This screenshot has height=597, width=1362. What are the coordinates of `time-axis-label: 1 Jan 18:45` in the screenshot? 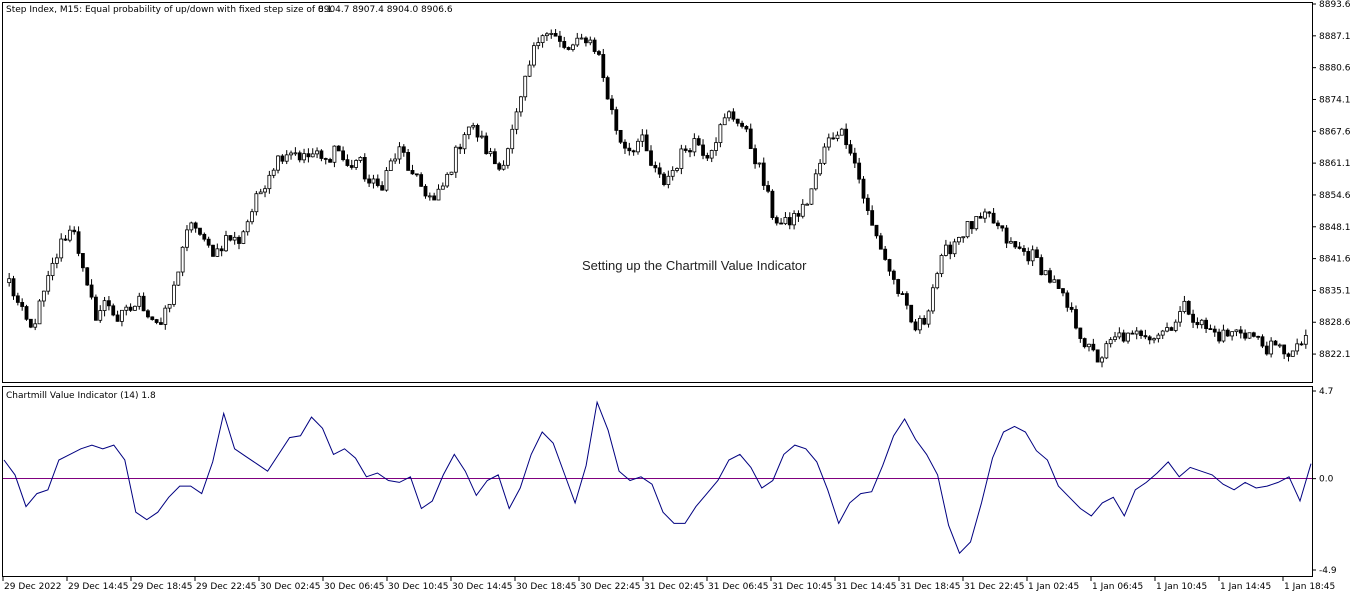 It's located at (1309, 587).